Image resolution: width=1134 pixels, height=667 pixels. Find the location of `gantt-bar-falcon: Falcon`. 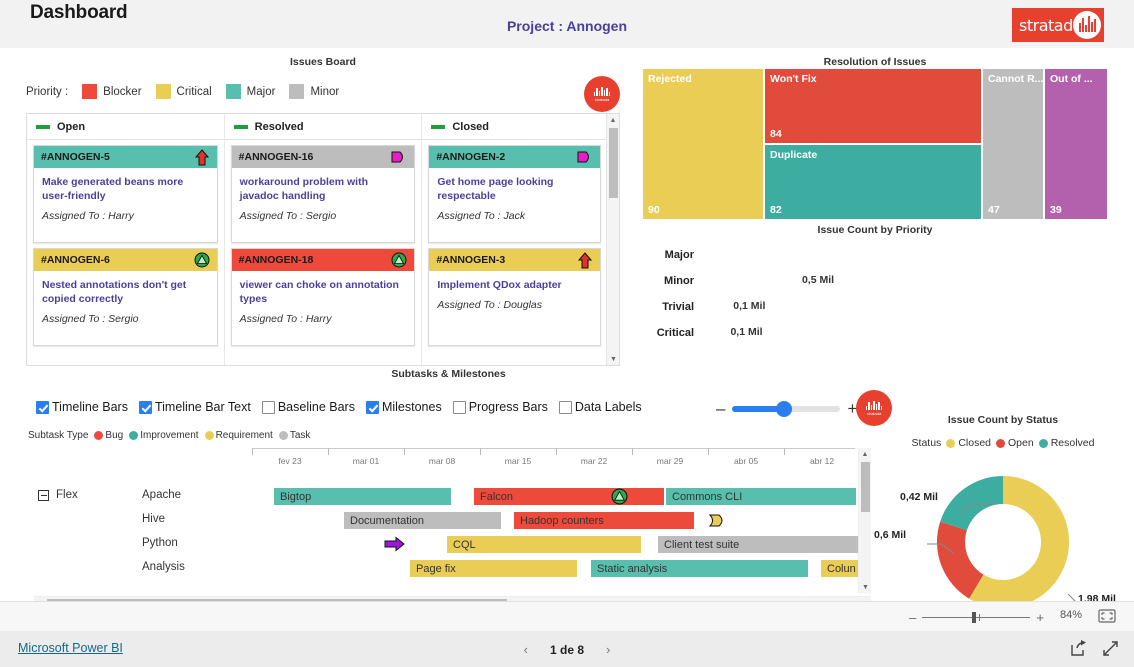

gantt-bar-falcon: Falcon is located at coordinates (569, 496).